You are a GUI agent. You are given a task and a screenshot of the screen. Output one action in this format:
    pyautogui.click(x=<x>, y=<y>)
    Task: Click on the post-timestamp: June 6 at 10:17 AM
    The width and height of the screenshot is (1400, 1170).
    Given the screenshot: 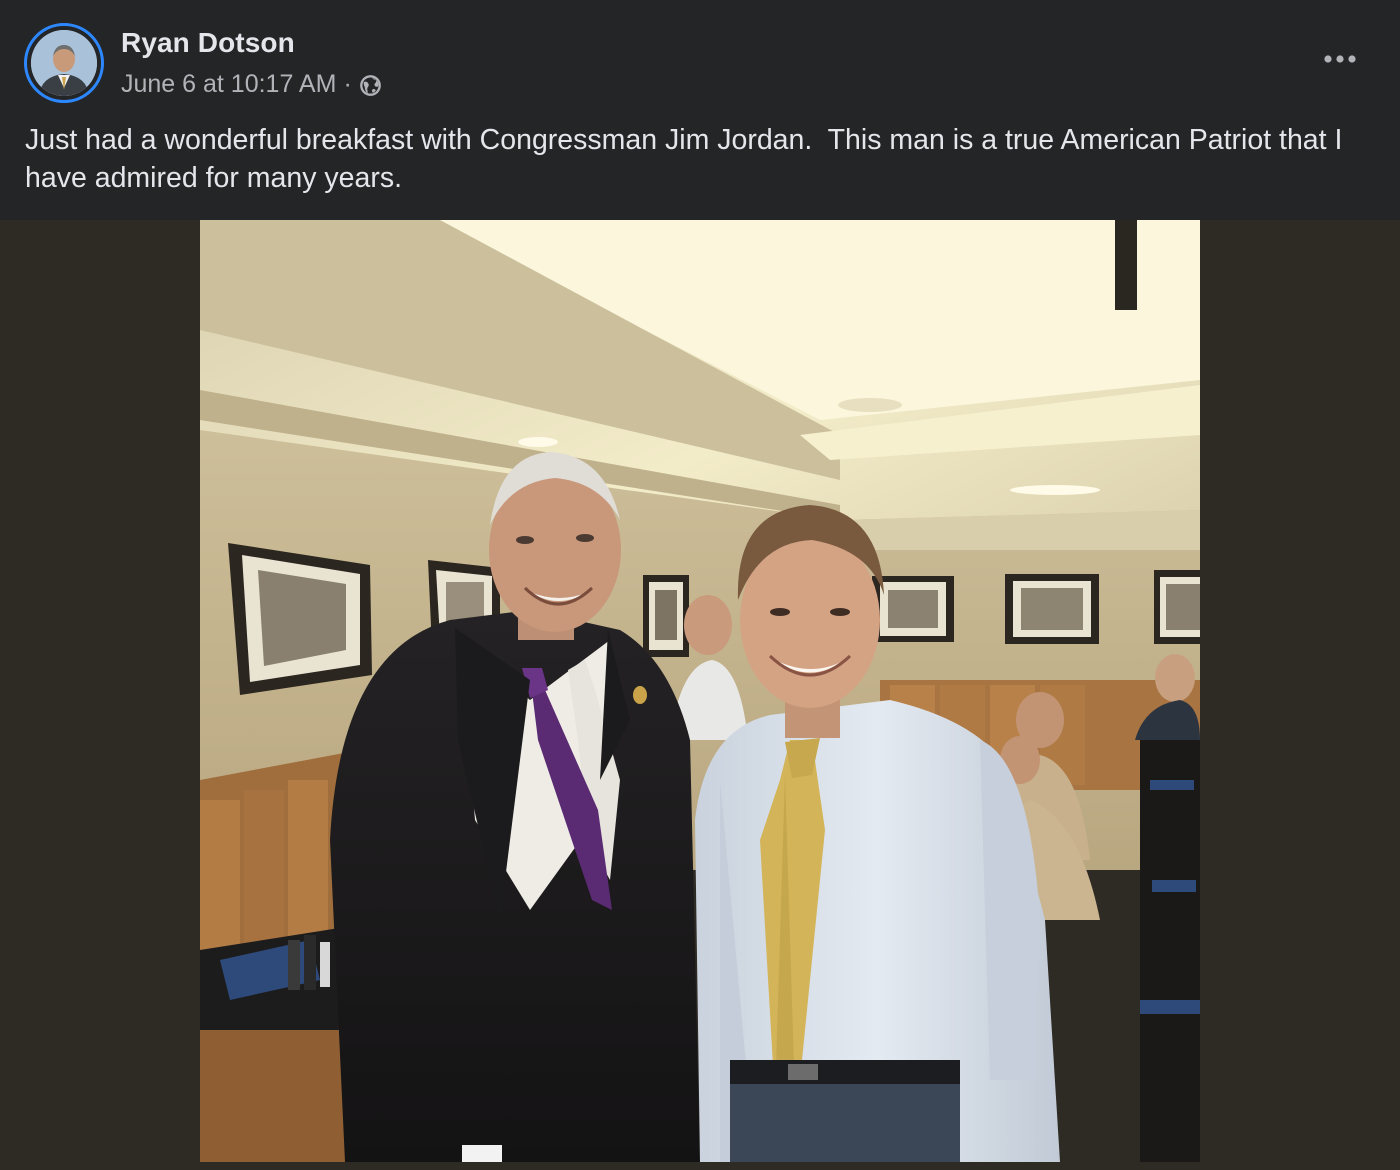 What is the action you would take?
    pyautogui.click(x=228, y=84)
    